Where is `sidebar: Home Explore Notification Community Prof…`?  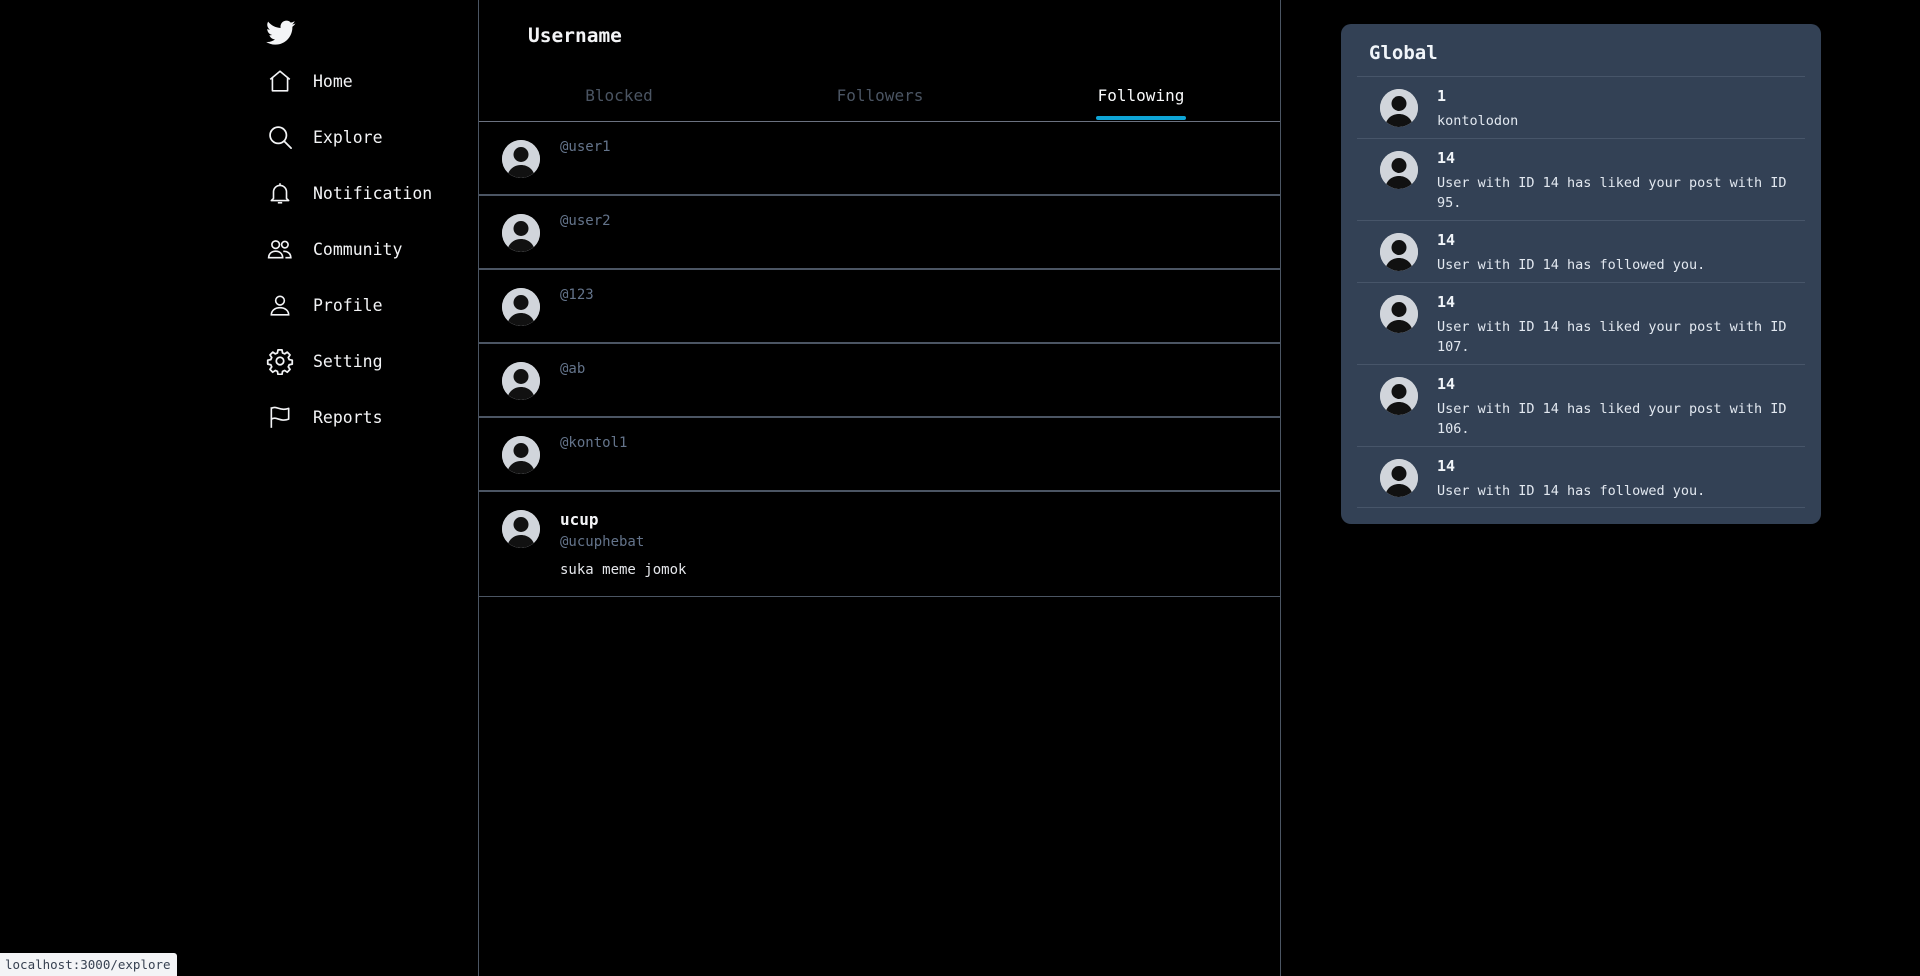
sidebar: Home Explore Notification Community Prof… is located at coordinates (370, 488).